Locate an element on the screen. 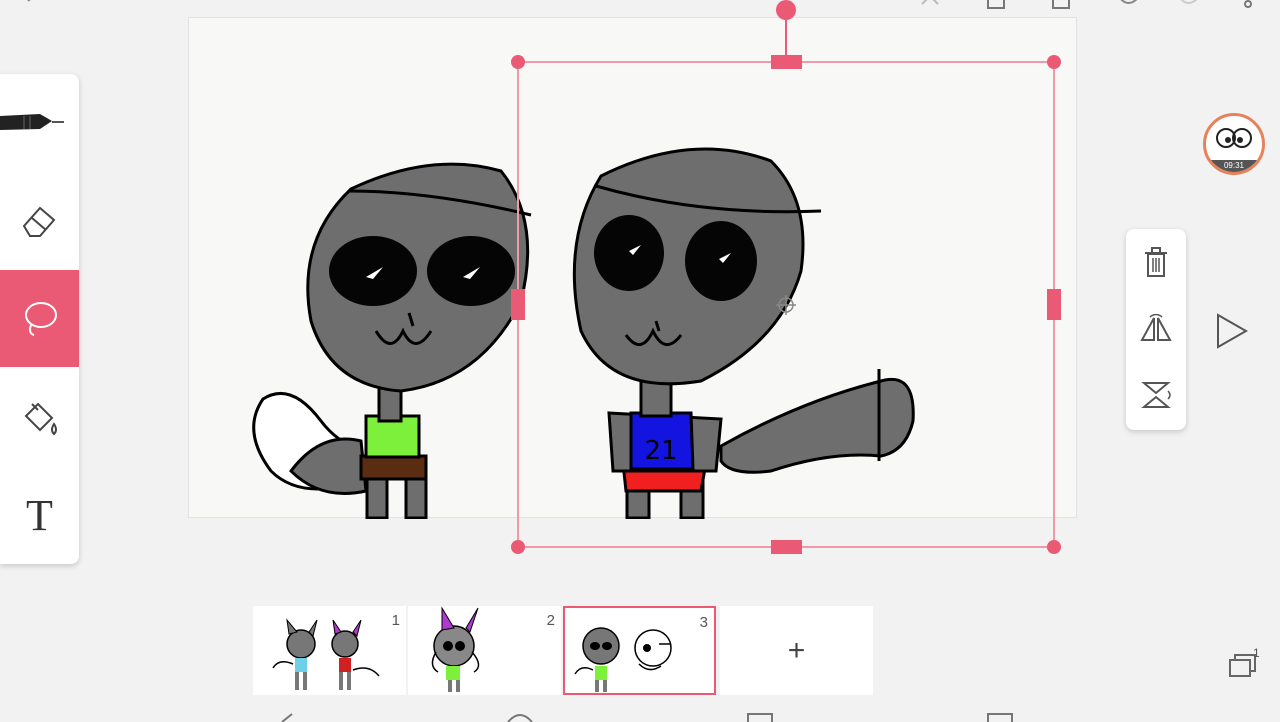 The height and width of the screenshot is (722, 1280). frame-1-preview is located at coordinates (326, 654).